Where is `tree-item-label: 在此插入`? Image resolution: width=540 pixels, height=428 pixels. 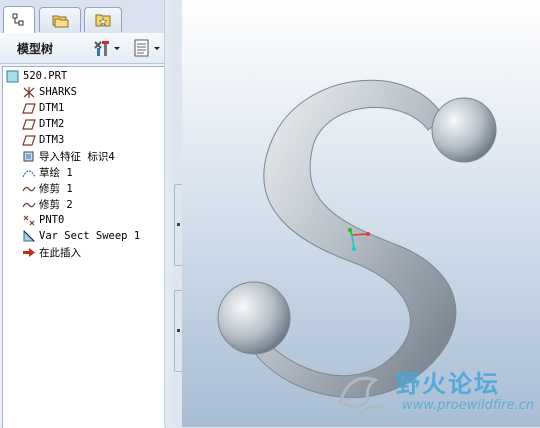 tree-item-label: 在此插入 is located at coordinates (60, 252).